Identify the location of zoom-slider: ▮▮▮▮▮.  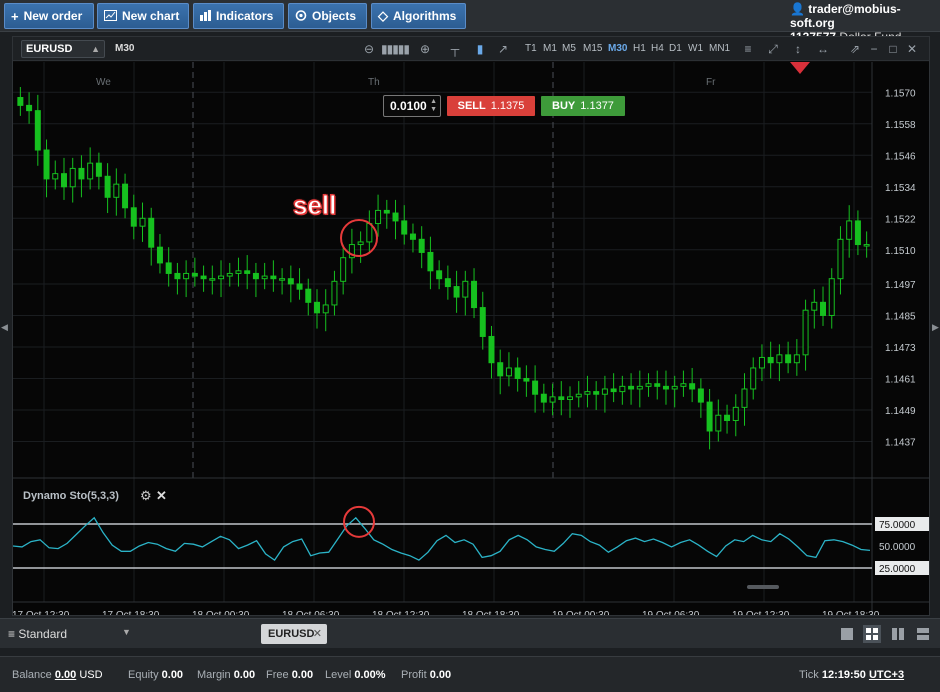
(395, 49).